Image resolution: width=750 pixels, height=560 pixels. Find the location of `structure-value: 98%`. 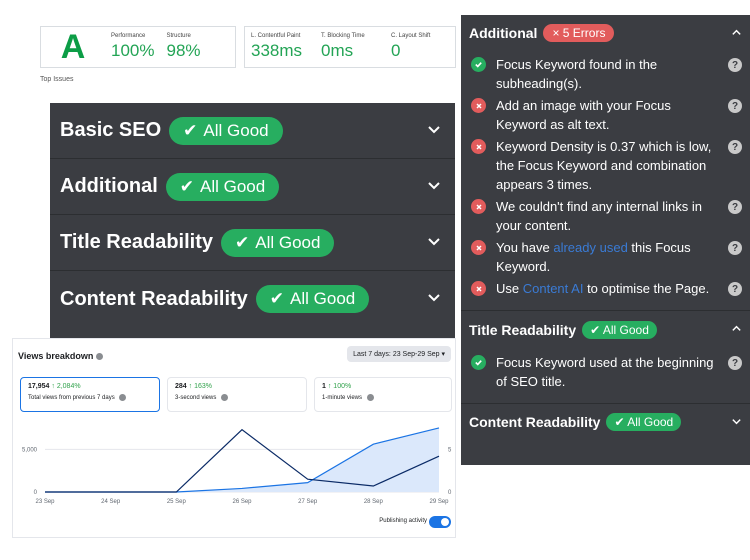

structure-value: 98% is located at coordinates (183, 50).